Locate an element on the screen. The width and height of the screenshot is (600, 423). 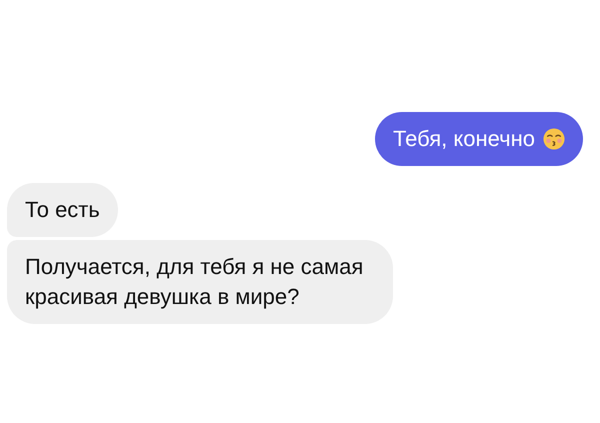
message-text: Тебя, конечно is located at coordinates (463, 139).